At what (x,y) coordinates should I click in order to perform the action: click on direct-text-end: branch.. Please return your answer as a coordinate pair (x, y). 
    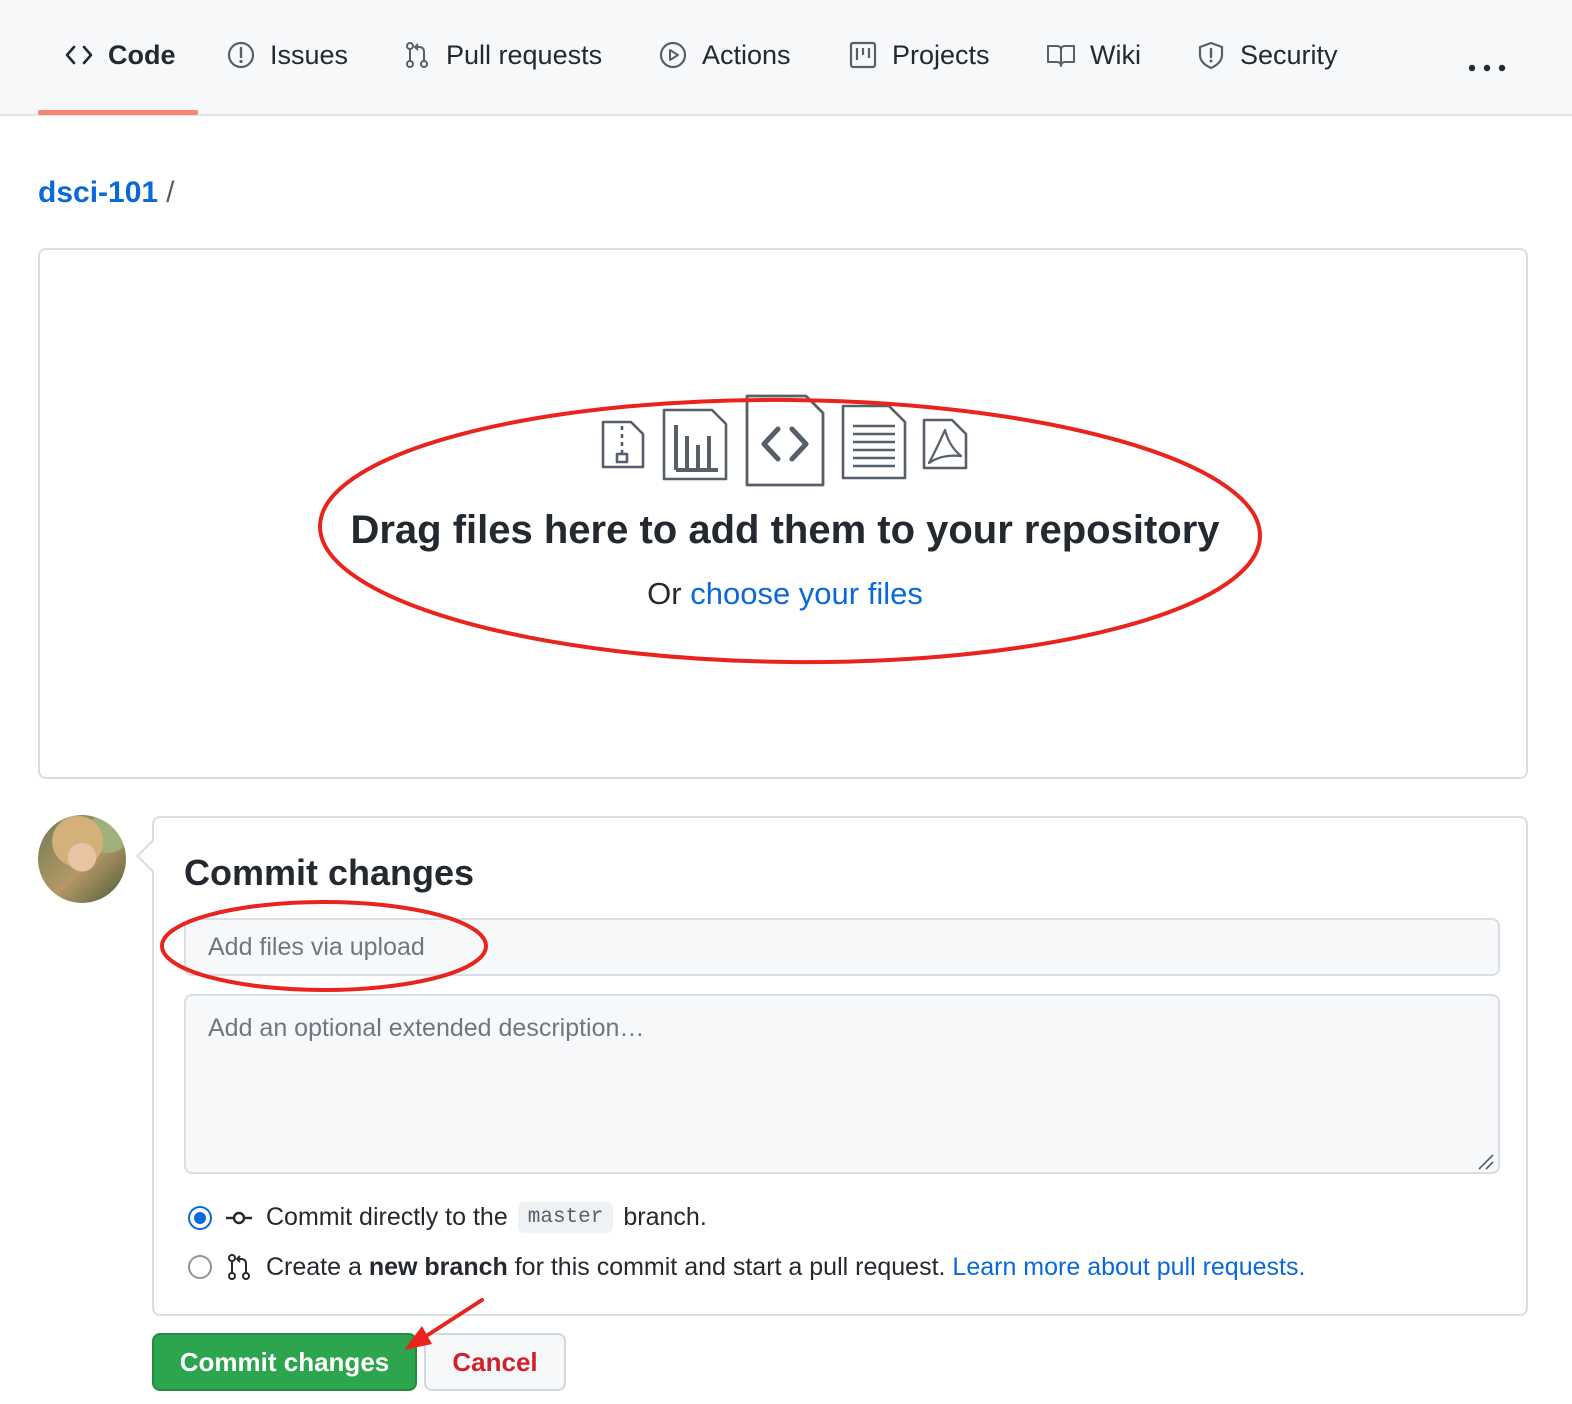
    Looking at the image, I should click on (665, 1217).